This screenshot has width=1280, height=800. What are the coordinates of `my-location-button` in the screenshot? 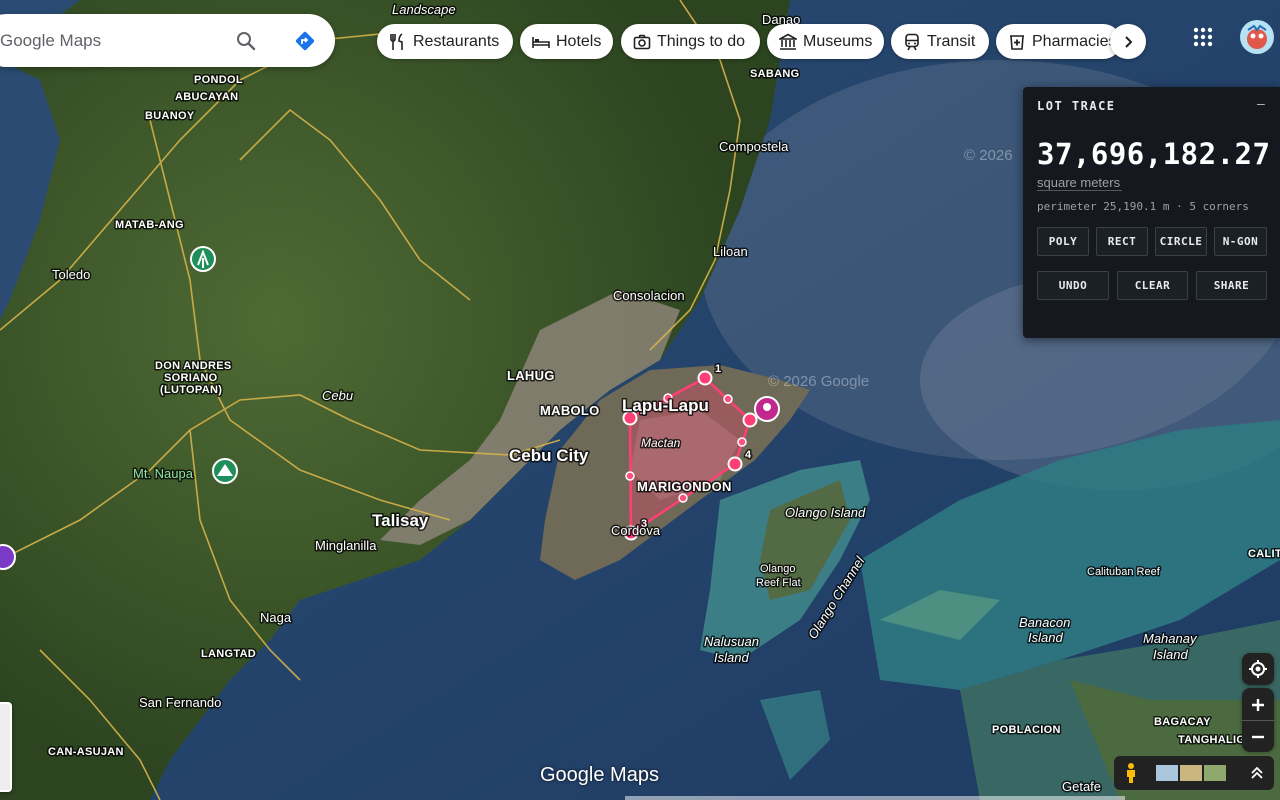 It's located at (1258, 669).